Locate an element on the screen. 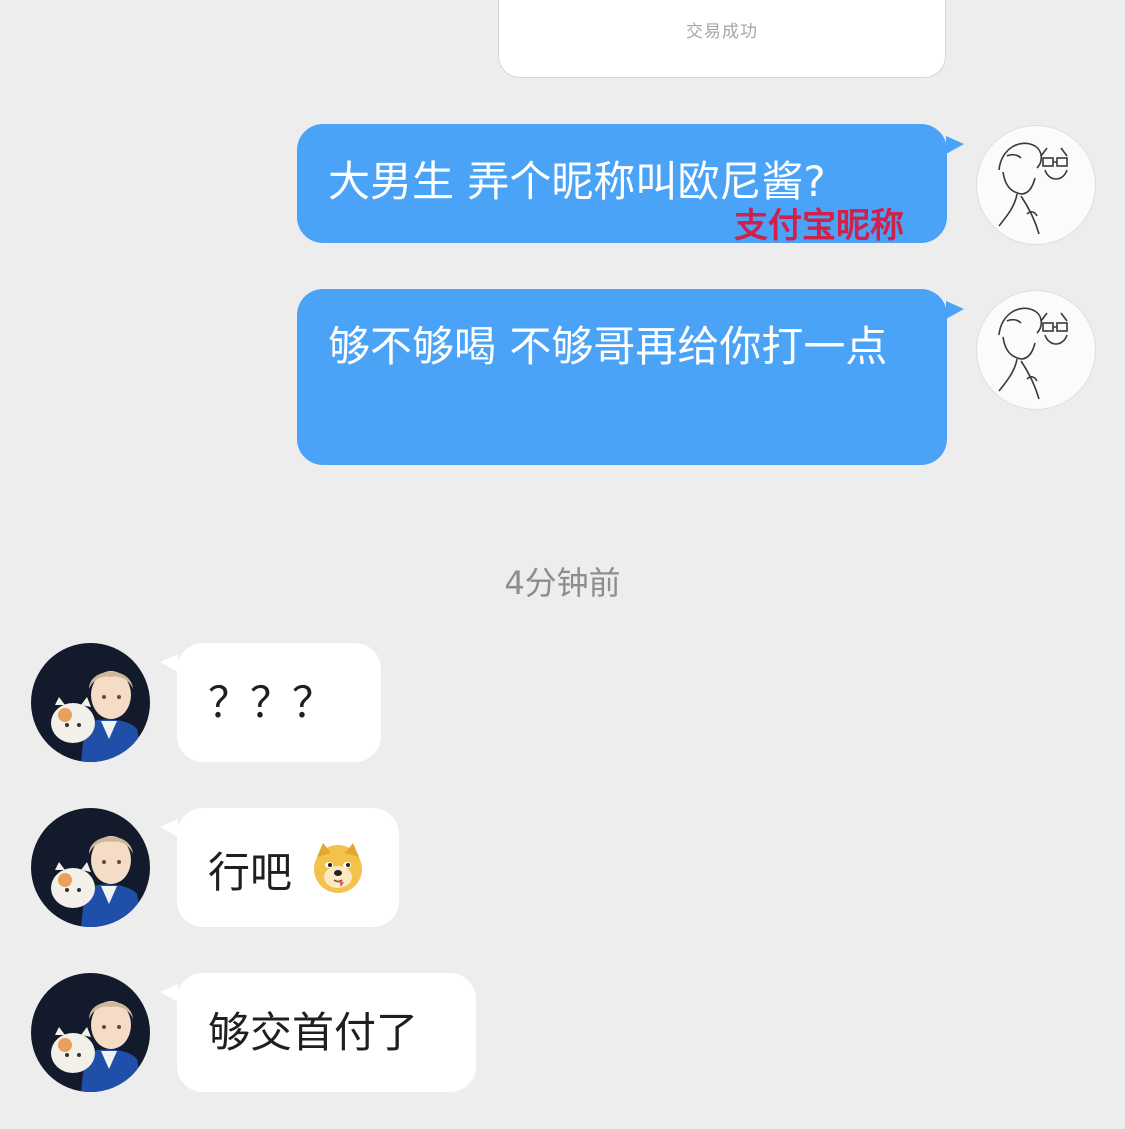  message-timestamp: 4分钟前 is located at coordinates (562, 583).